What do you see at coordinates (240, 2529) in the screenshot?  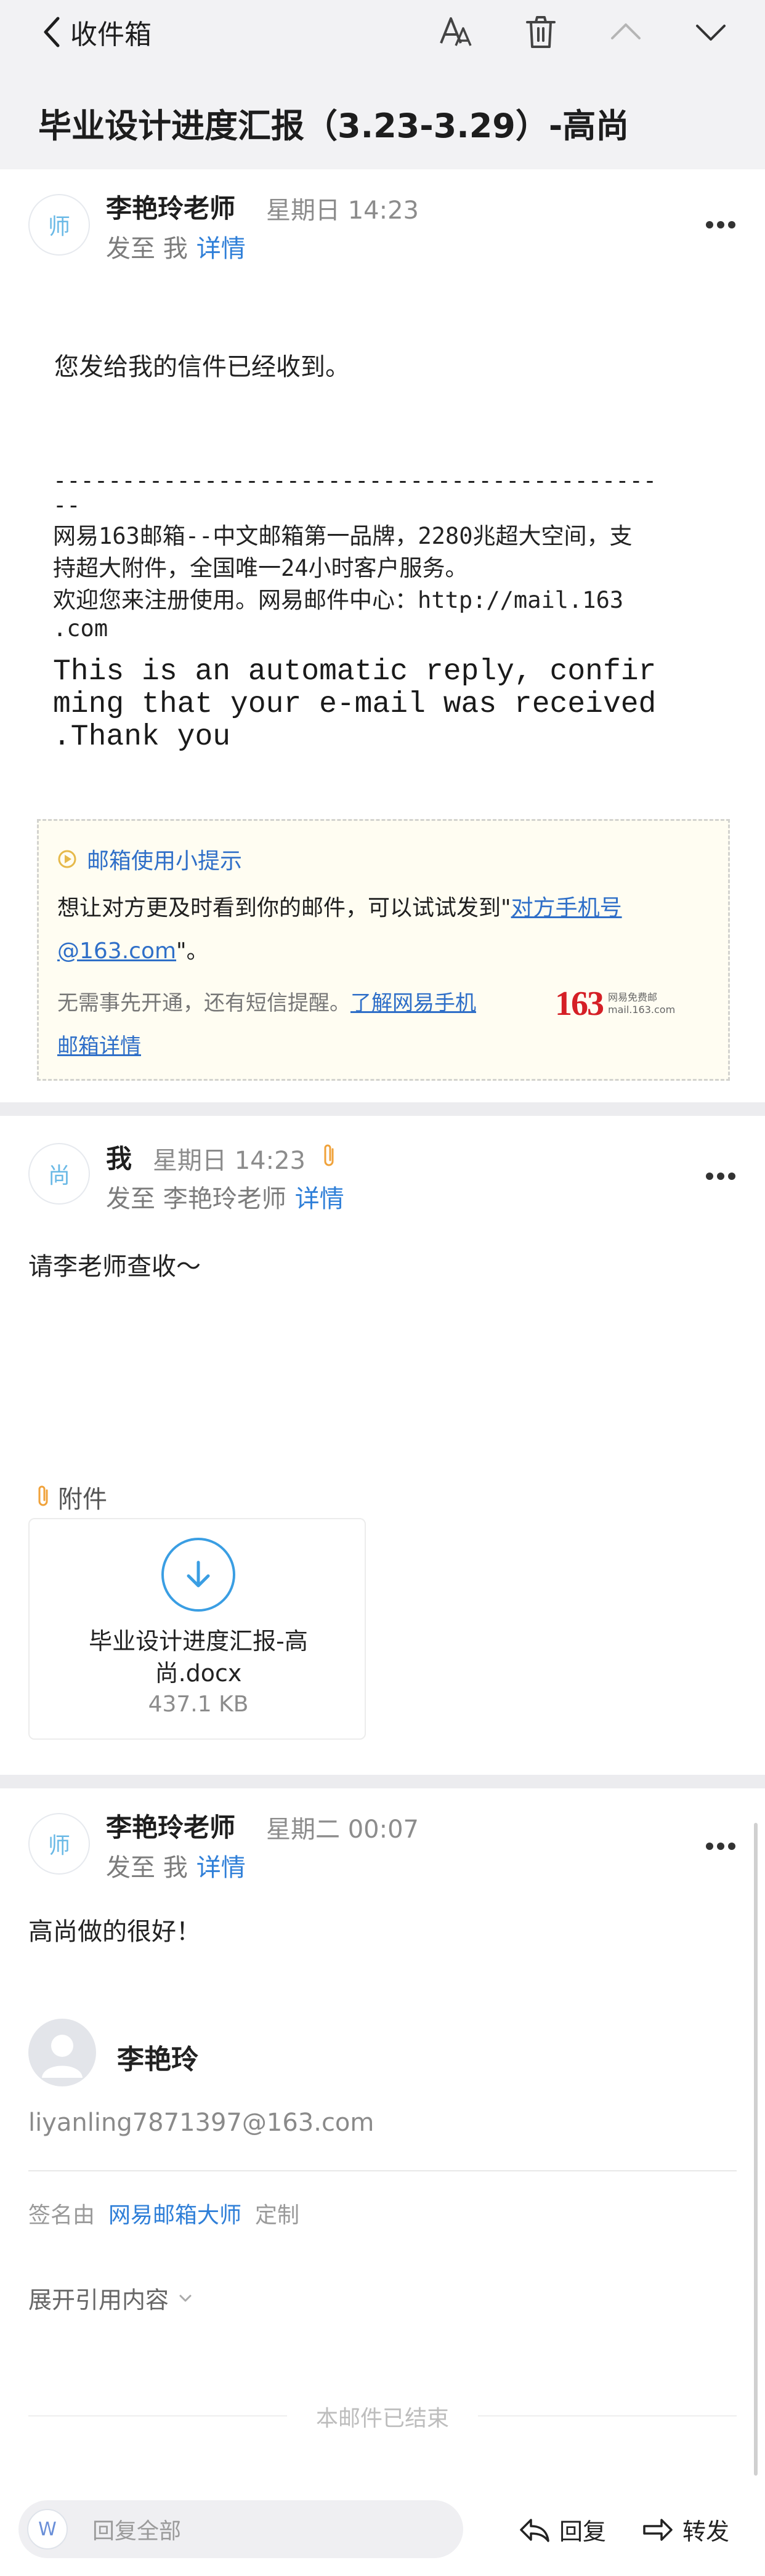 I see `reply-all-input: W 回复全部` at bounding box center [240, 2529].